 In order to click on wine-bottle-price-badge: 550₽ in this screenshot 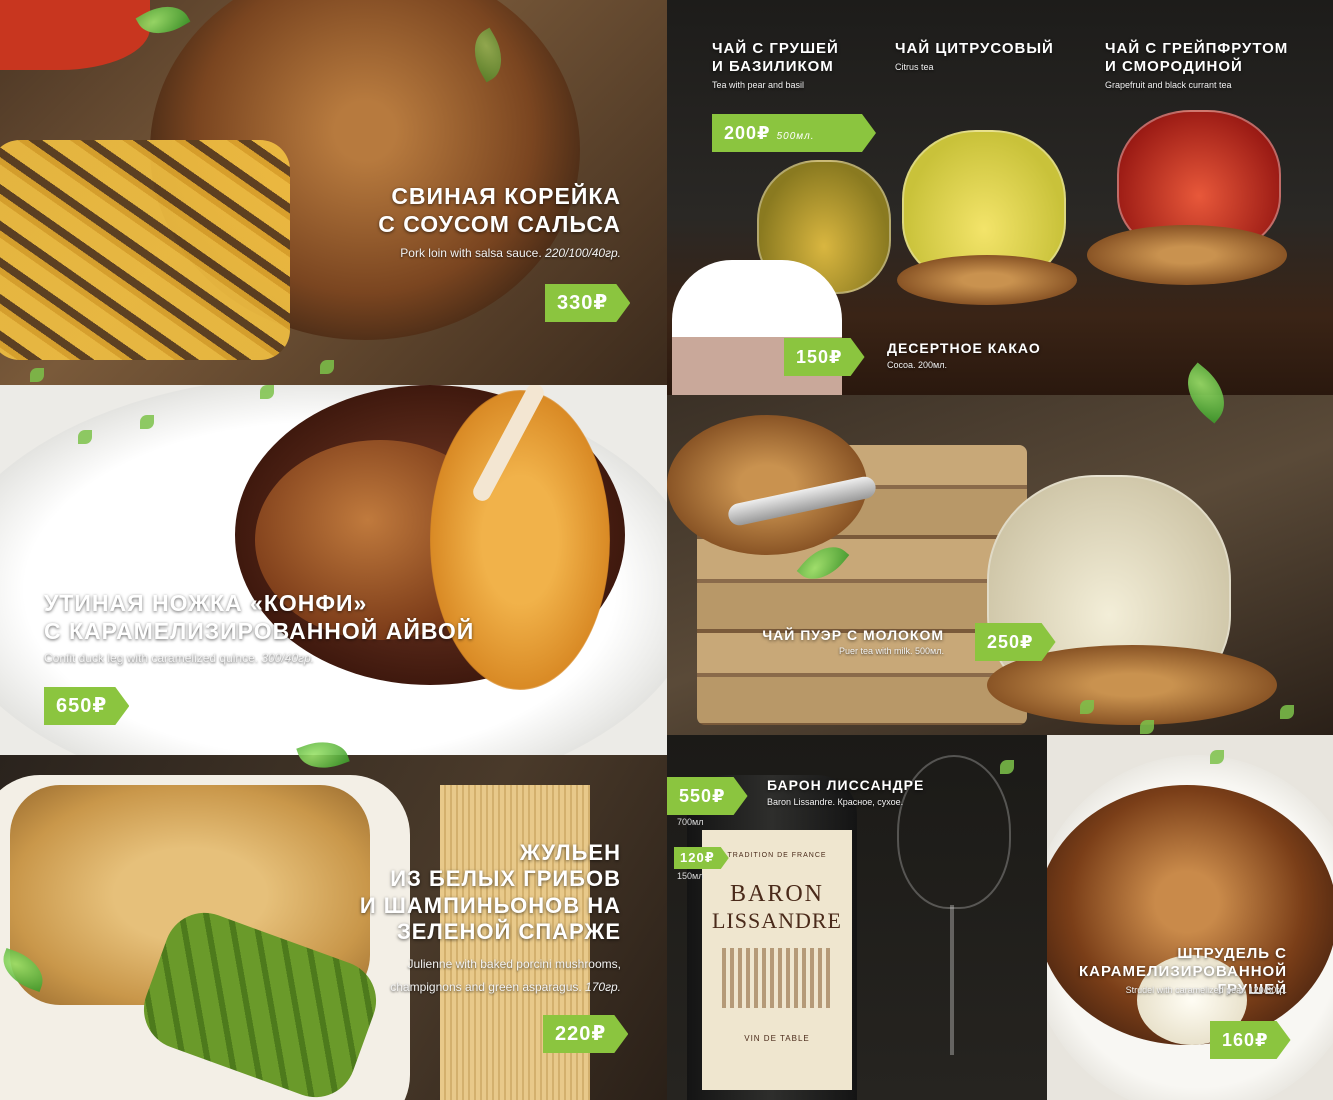, I will do `click(707, 796)`.